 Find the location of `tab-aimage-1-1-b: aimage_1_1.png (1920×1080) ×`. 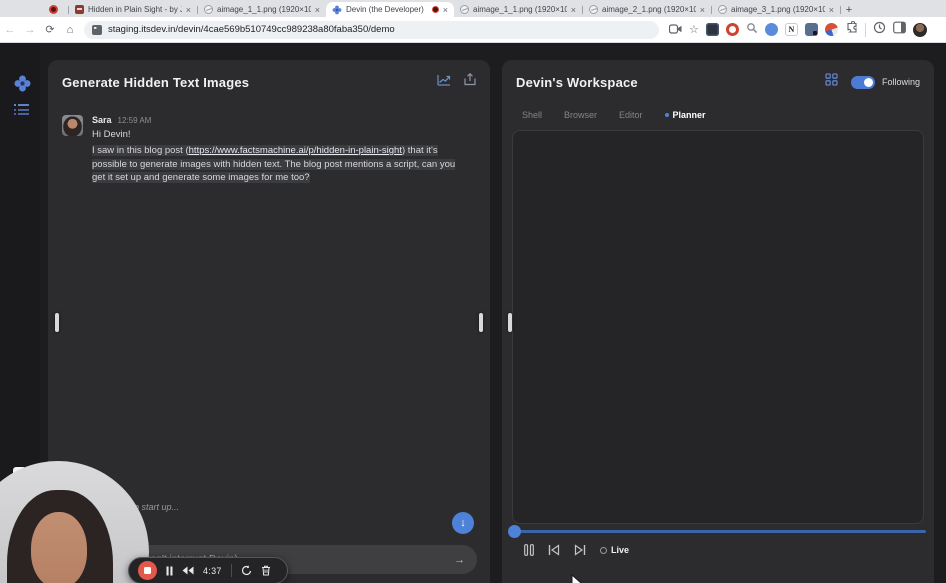

tab-aimage-1-1-b: aimage_1_1.png (1920×1080) × is located at coordinates (518, 9).